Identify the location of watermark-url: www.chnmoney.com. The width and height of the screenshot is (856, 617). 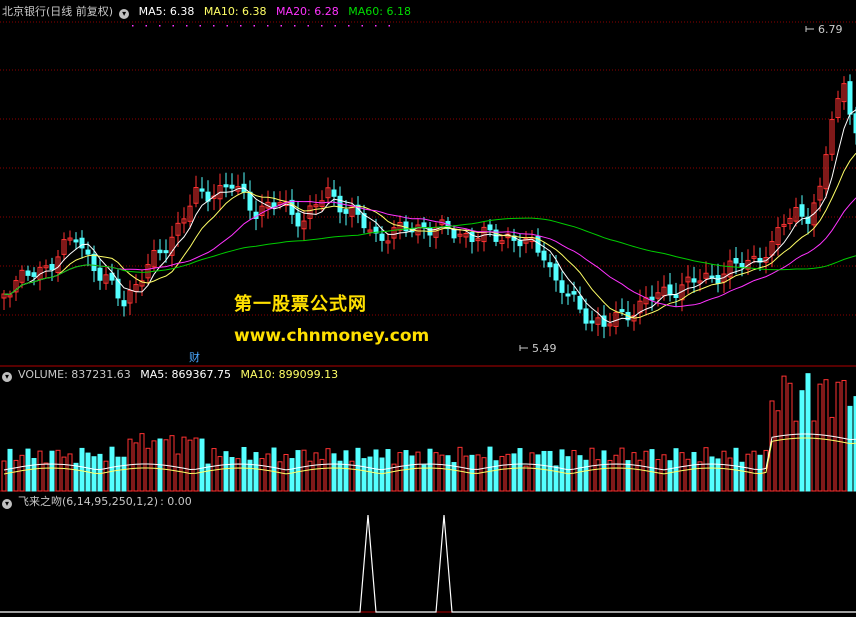
(332, 336).